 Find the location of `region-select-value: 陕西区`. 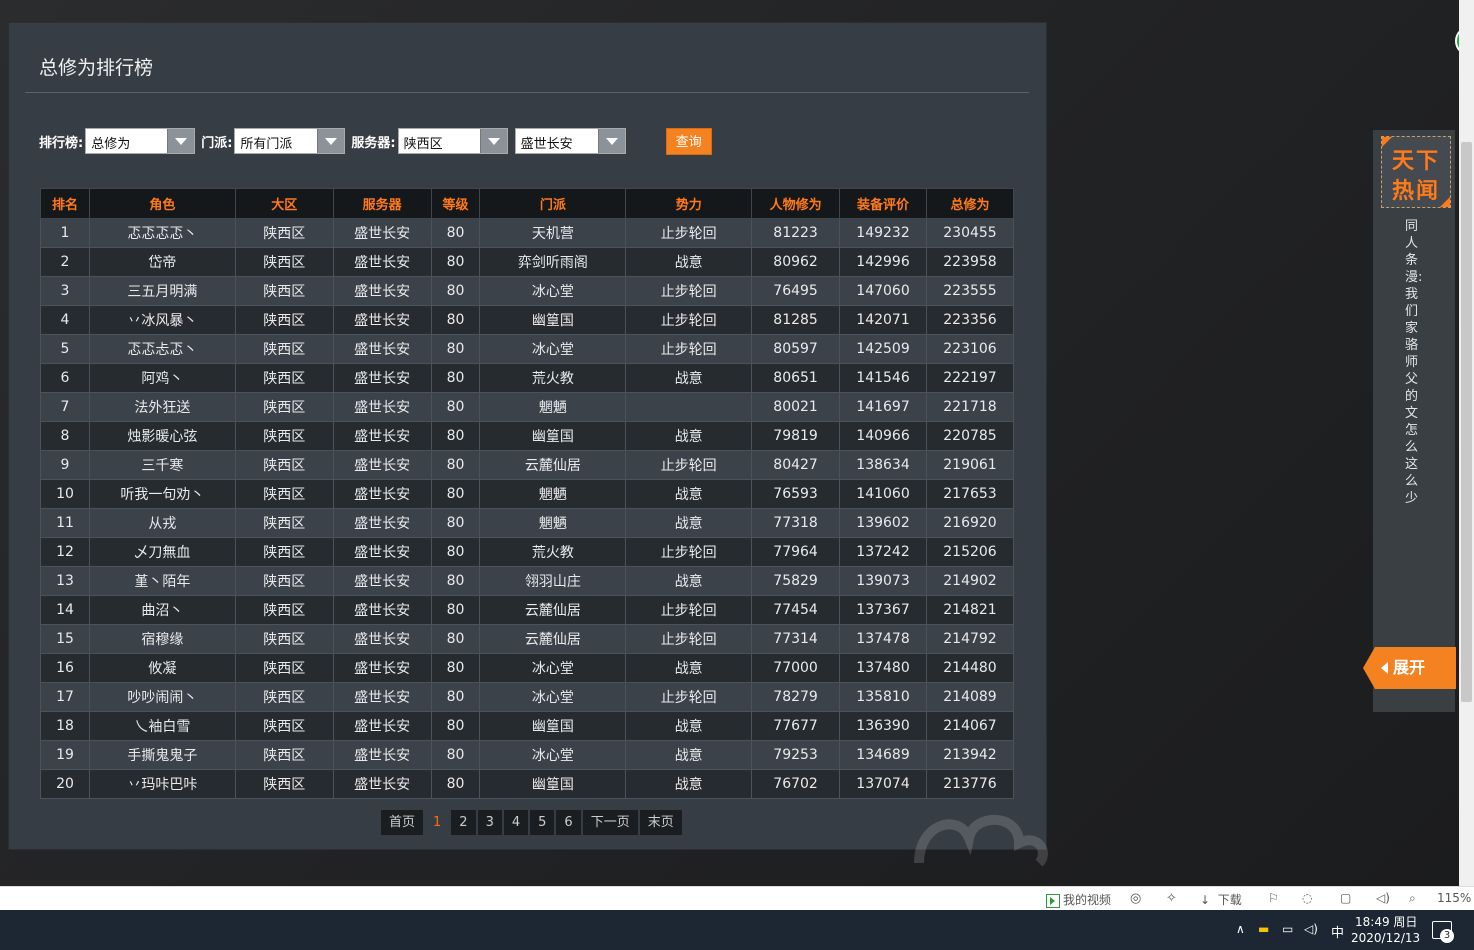

region-select-value: 陕西区 is located at coordinates (423, 144).